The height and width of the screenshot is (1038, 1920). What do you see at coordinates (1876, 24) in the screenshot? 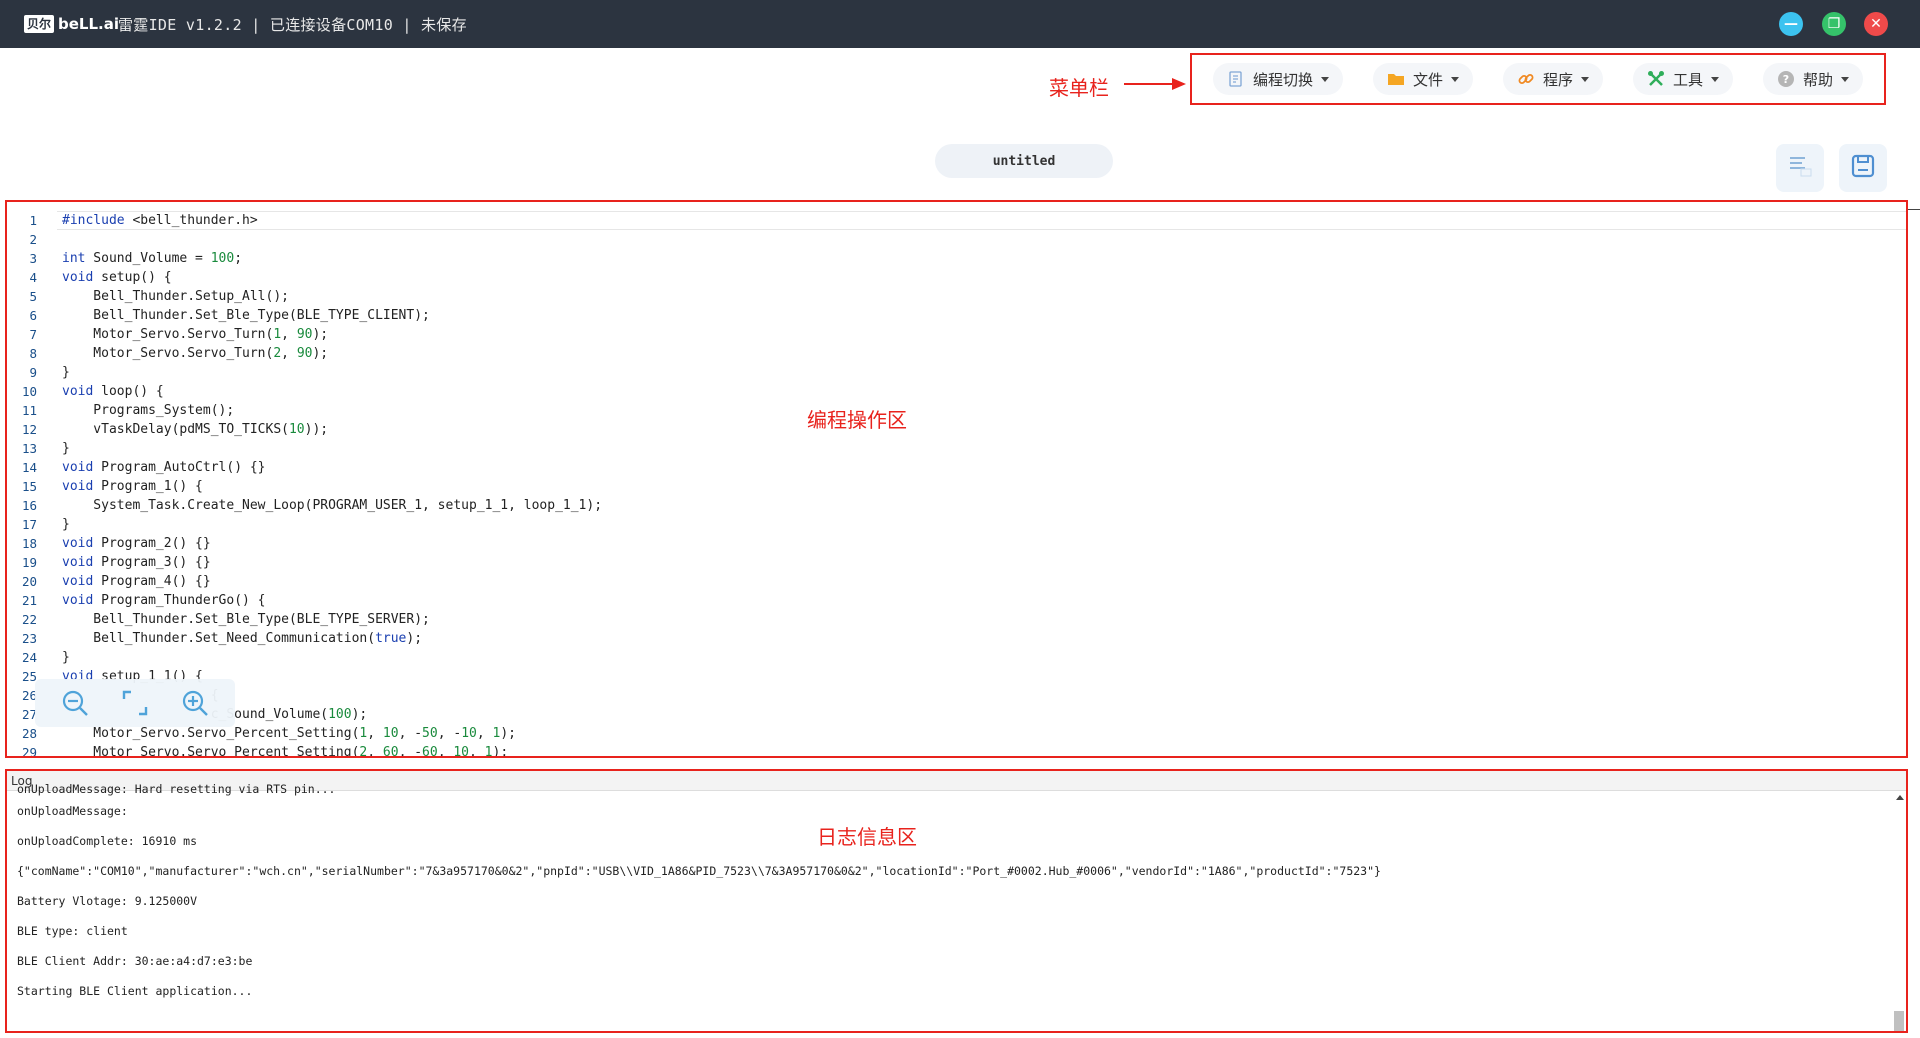
I see `close-button: ✕` at bounding box center [1876, 24].